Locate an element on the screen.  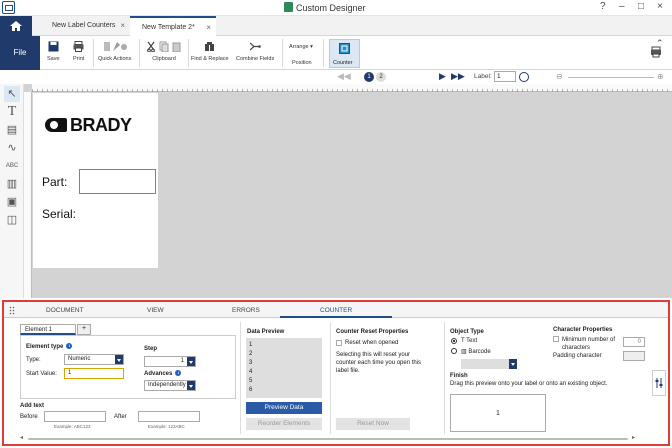
quick-actions-group: Quick Actions is located at coordinates (114, 51).